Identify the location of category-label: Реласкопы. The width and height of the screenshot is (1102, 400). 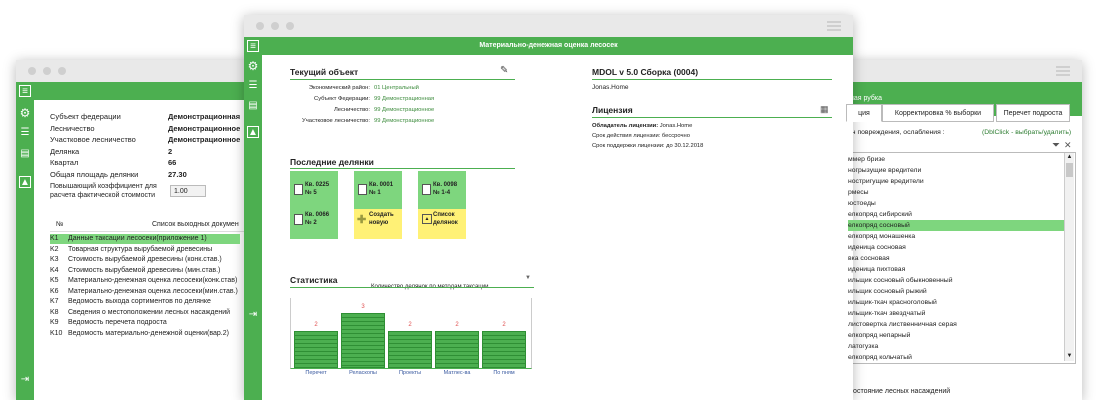
(363, 373).